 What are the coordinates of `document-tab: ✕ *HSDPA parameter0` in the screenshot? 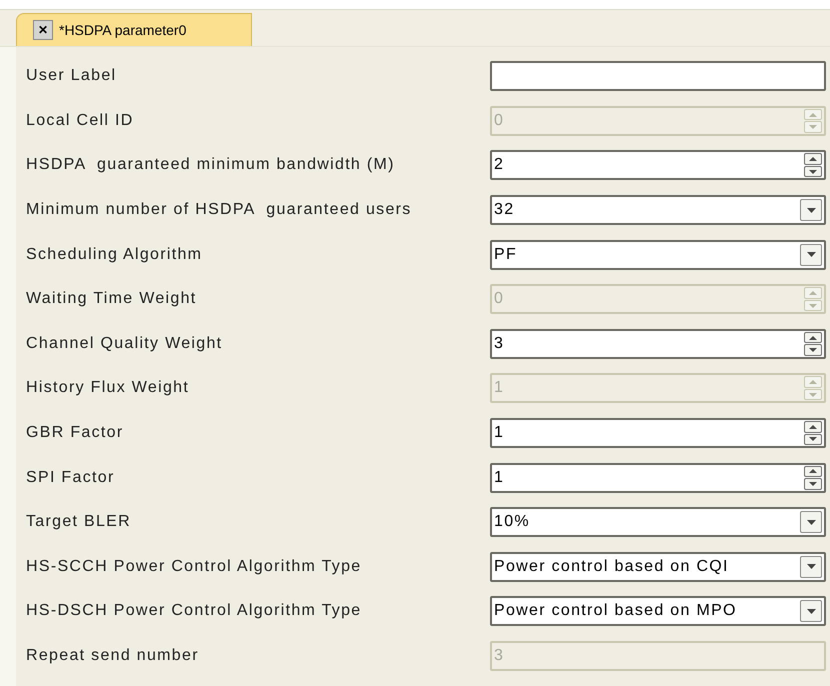 It's located at (134, 29).